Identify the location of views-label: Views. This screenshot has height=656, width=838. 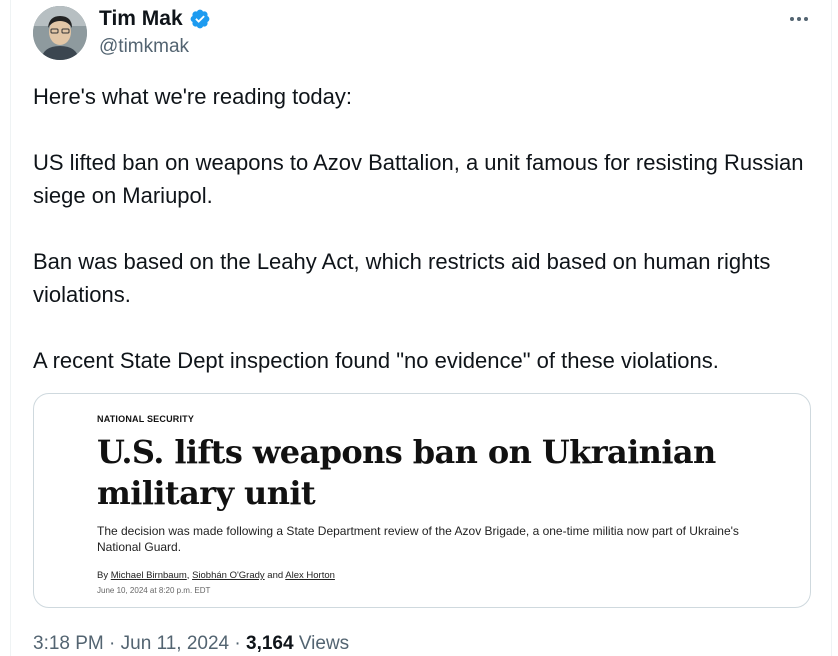
(324, 643).